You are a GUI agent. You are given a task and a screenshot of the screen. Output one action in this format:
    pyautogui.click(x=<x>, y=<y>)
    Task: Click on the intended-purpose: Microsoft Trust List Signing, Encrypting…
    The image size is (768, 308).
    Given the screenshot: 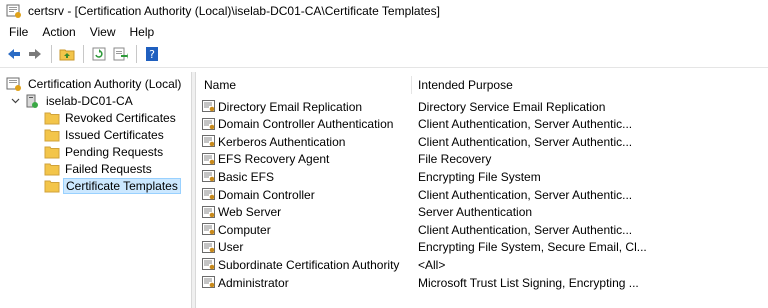 What is the action you would take?
    pyautogui.click(x=528, y=282)
    